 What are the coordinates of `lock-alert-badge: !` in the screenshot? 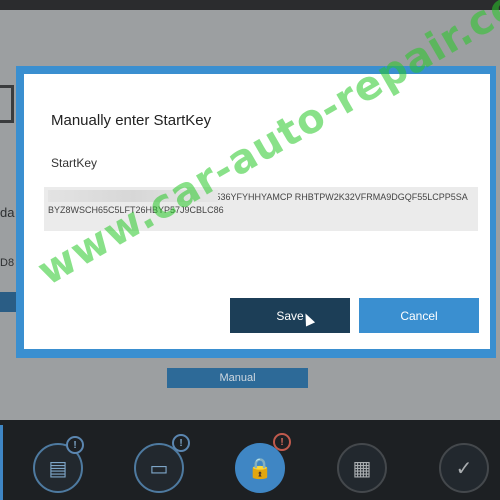 It's located at (282, 442).